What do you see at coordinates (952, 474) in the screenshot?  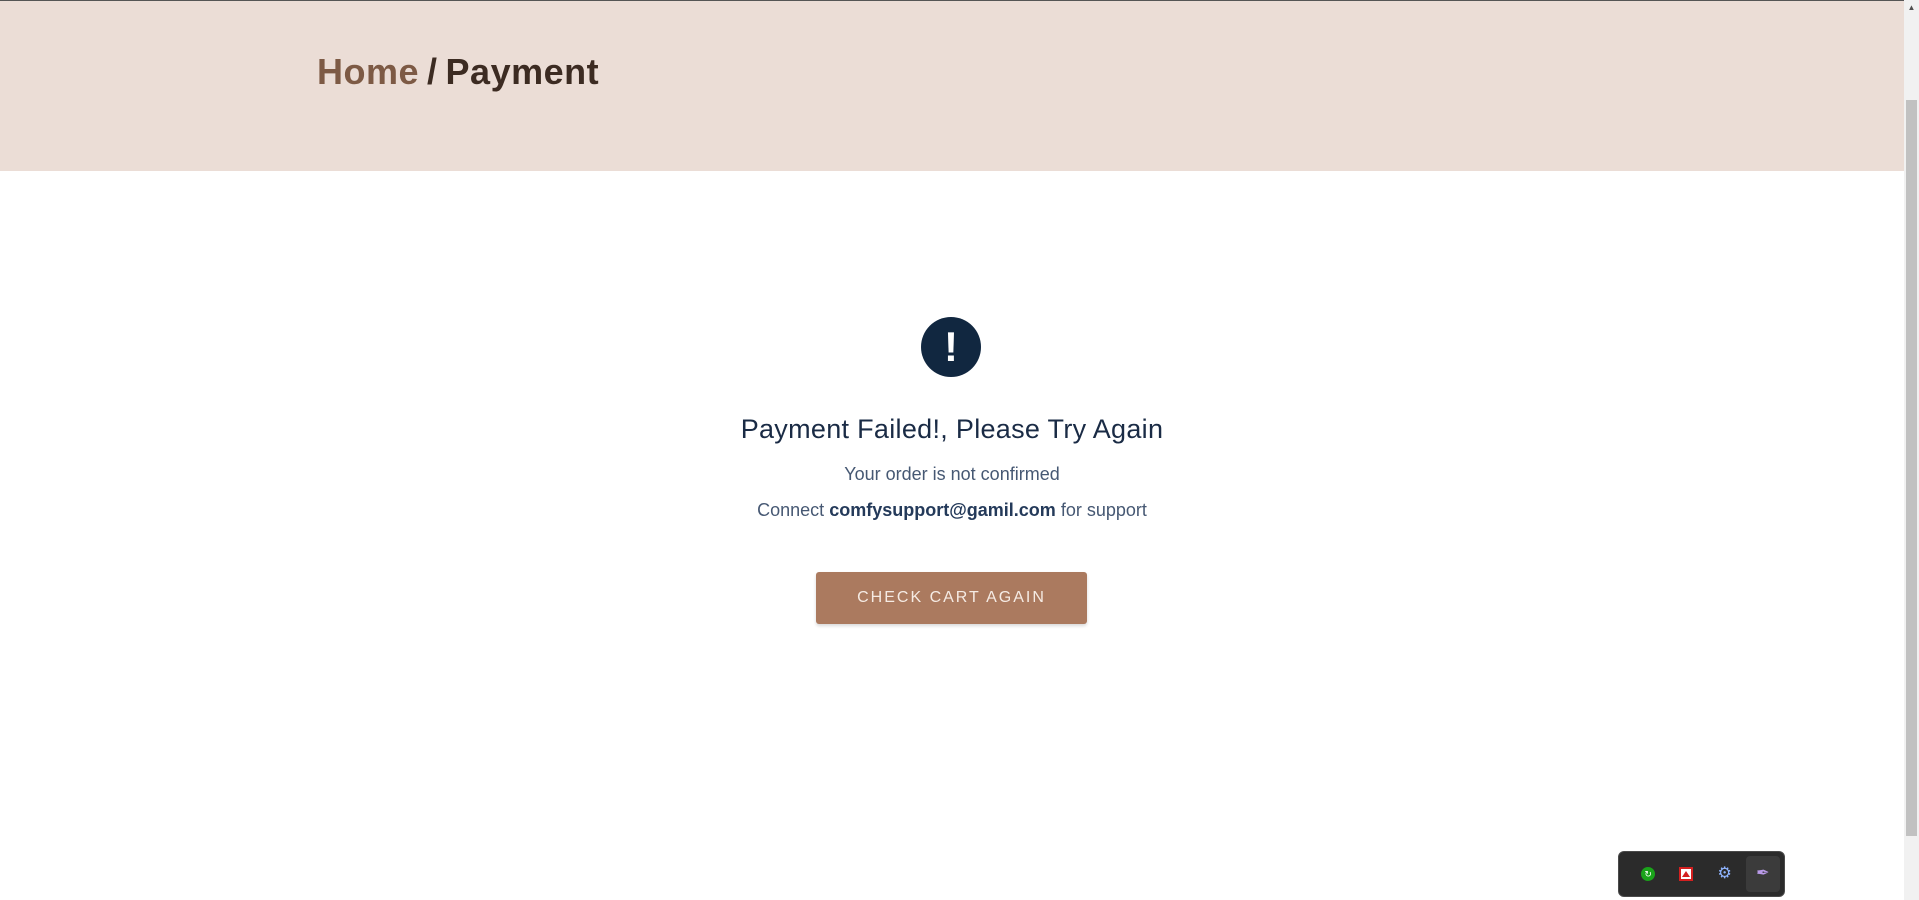 I see `order-status-message: Your order is not confirmed` at bounding box center [952, 474].